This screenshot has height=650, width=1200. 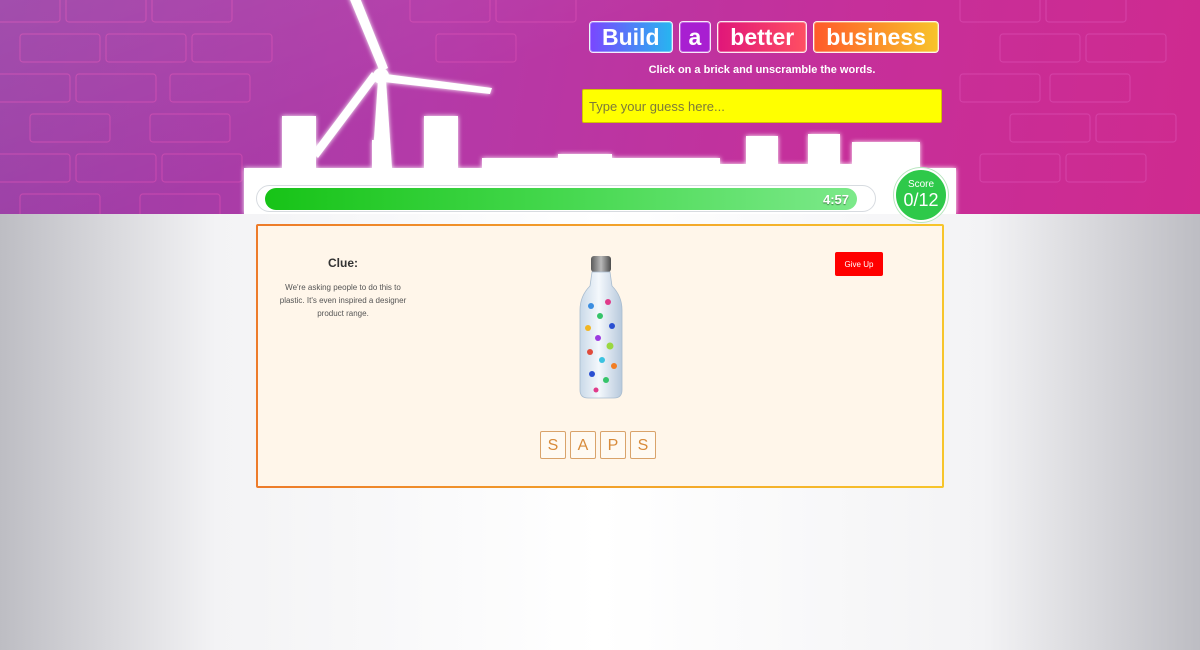 I want to click on letter-tile: A, so click(x=583, y=445).